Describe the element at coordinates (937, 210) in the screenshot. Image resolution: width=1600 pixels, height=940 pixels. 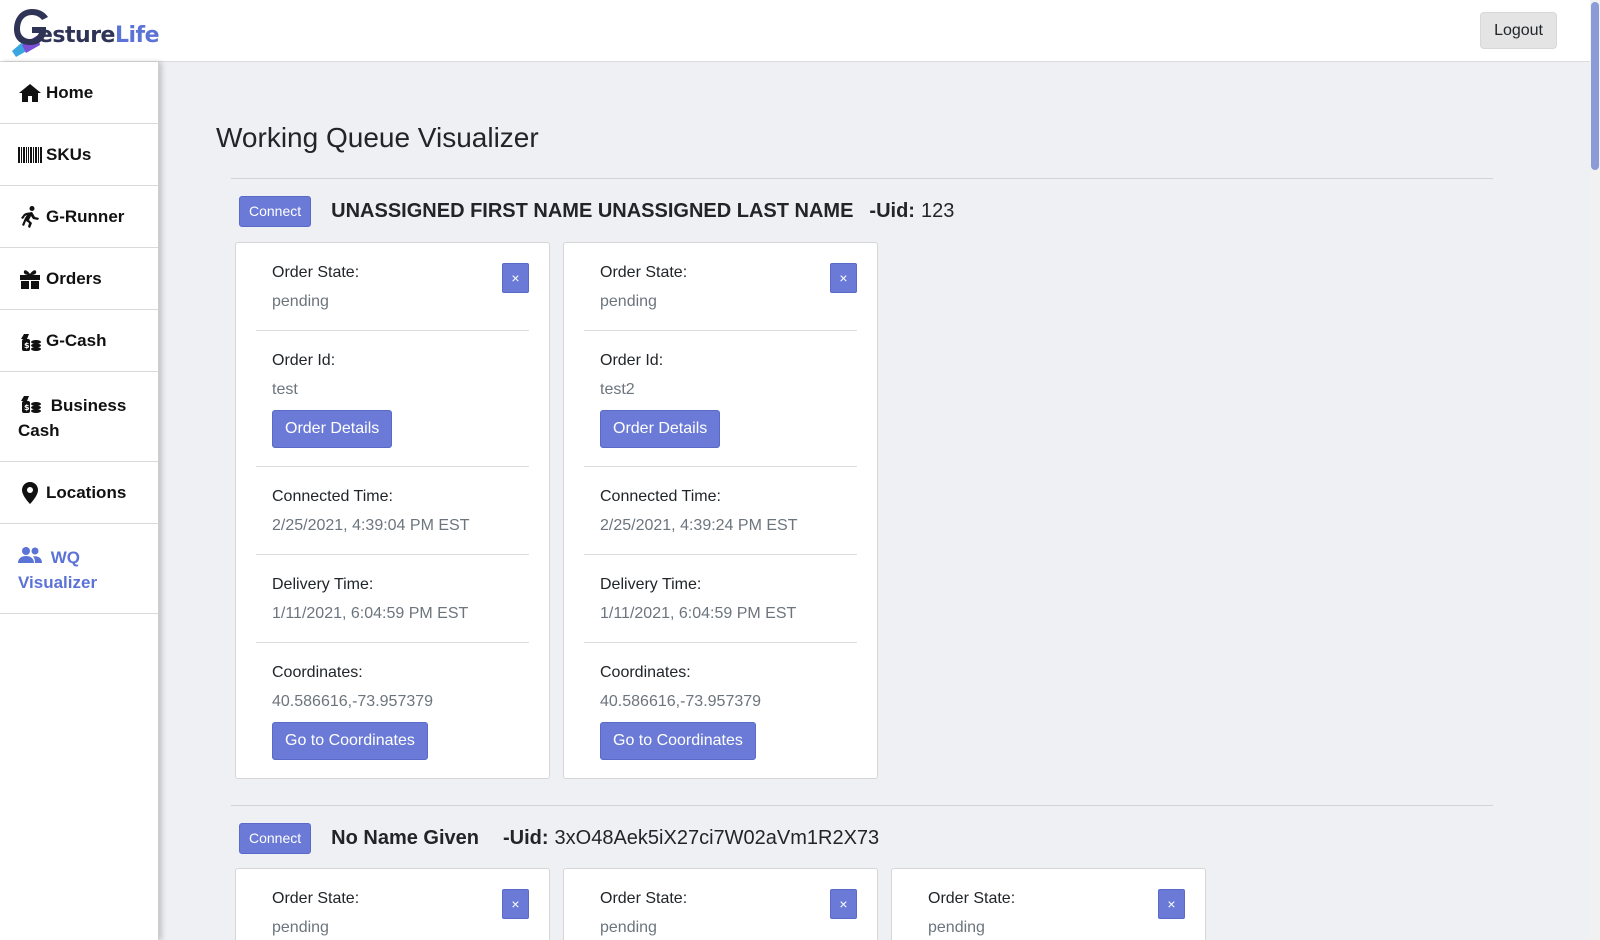
I see `uid-value: 123` at that location.